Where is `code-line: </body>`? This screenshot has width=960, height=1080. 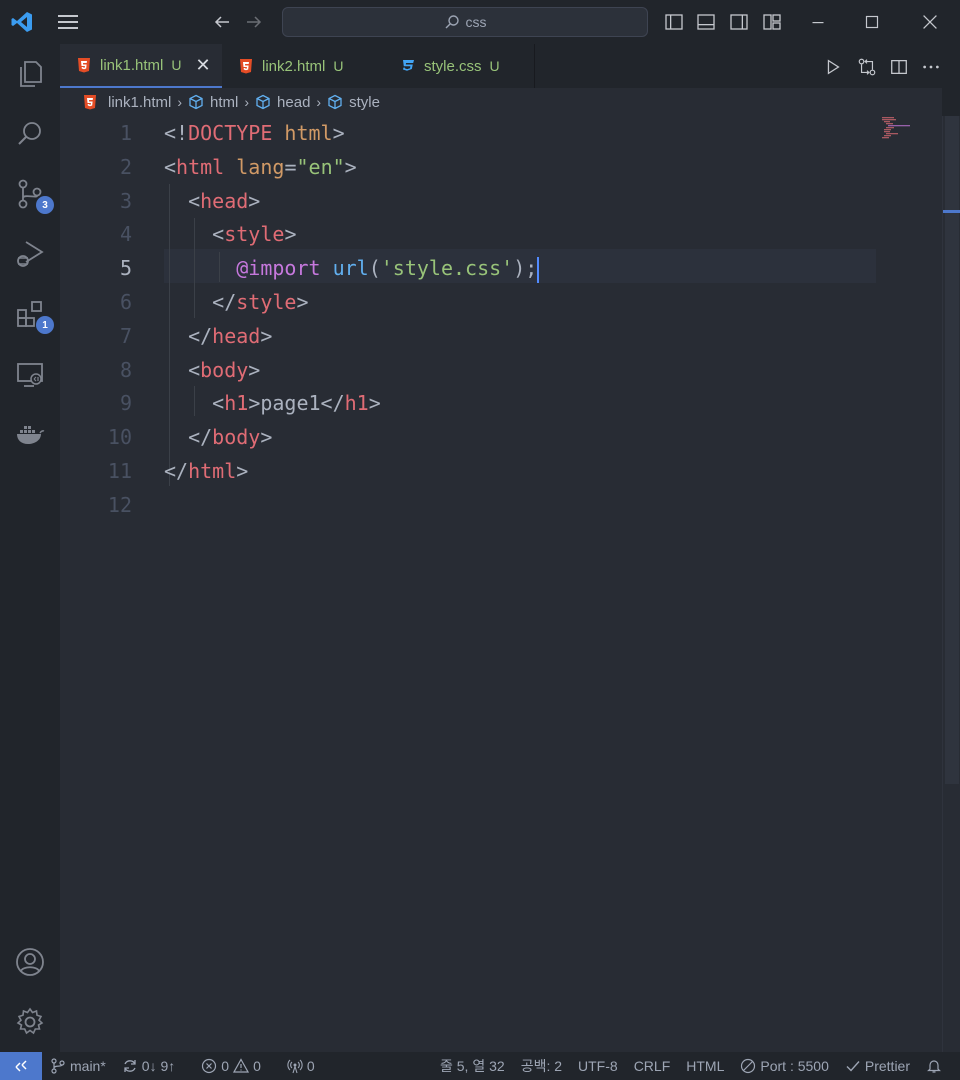
code-line: </body> is located at coordinates (218, 437).